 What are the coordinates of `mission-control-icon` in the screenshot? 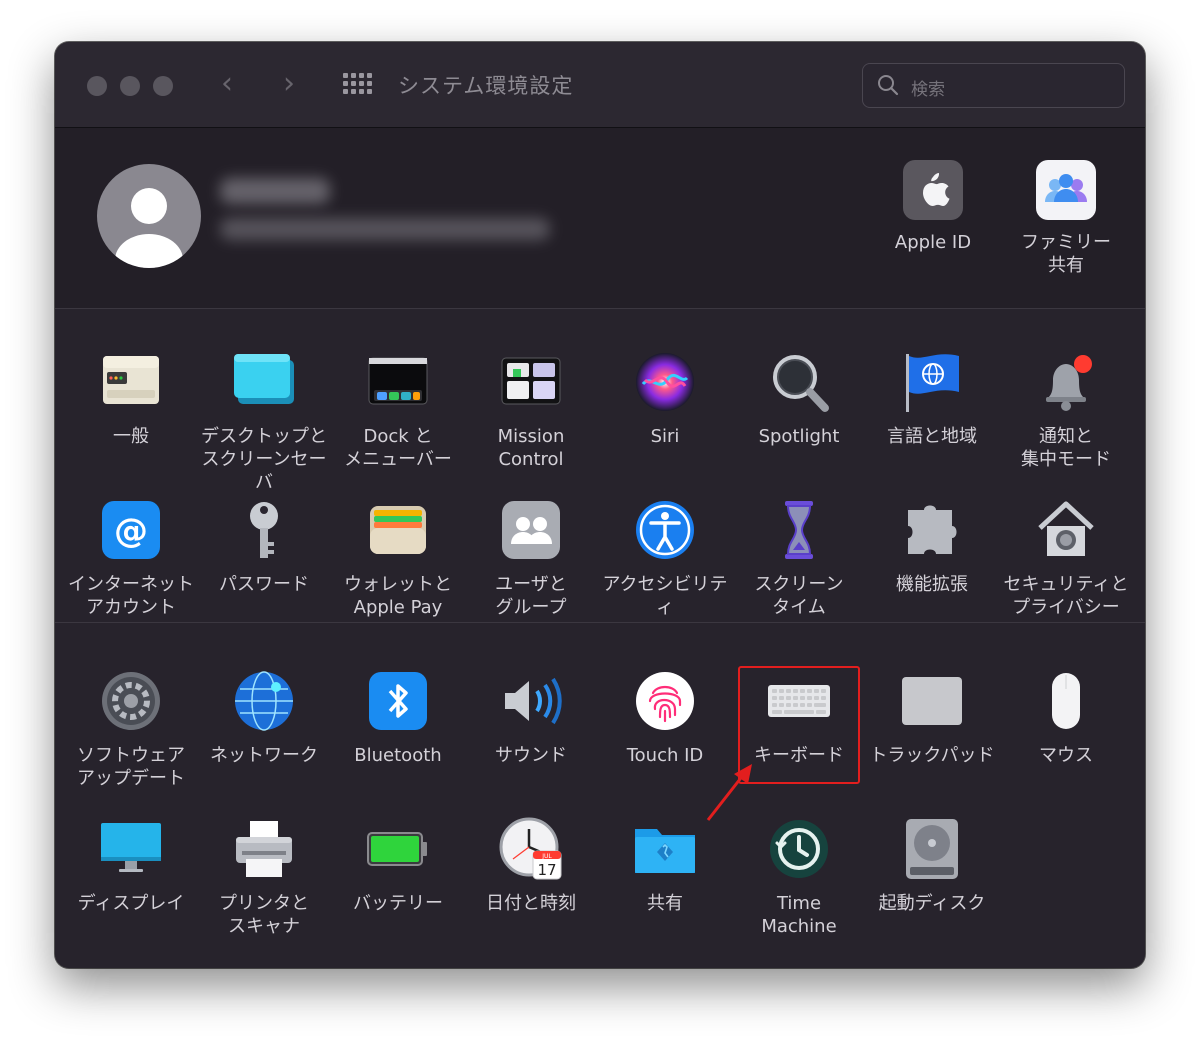 It's located at (531, 382).